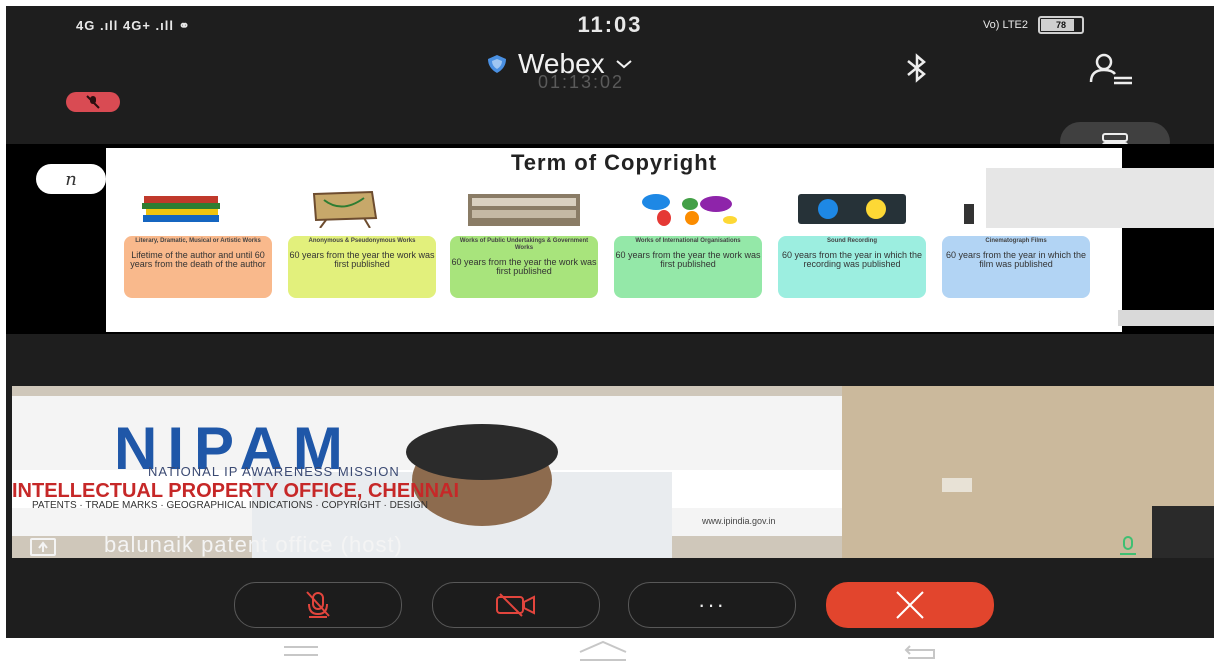 The width and height of the screenshot is (1220, 664). I want to click on close-icon, so click(910, 605).